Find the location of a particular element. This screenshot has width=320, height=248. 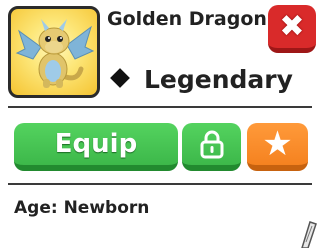

favorite-button: ★ is located at coordinates (277, 147).